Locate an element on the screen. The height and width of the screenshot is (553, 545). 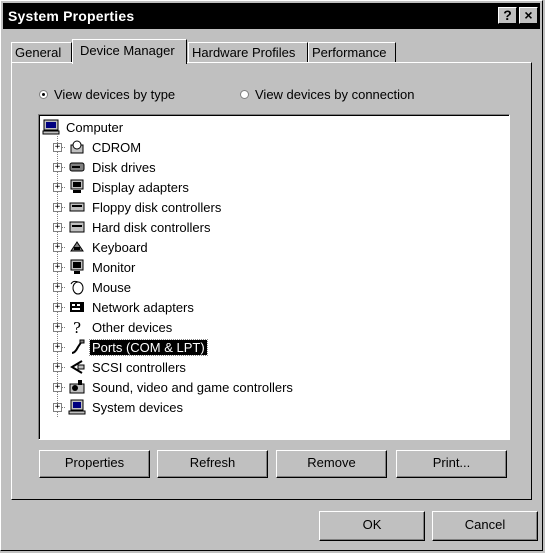
tree-item: Hard disk controllers is located at coordinates (140, 227).